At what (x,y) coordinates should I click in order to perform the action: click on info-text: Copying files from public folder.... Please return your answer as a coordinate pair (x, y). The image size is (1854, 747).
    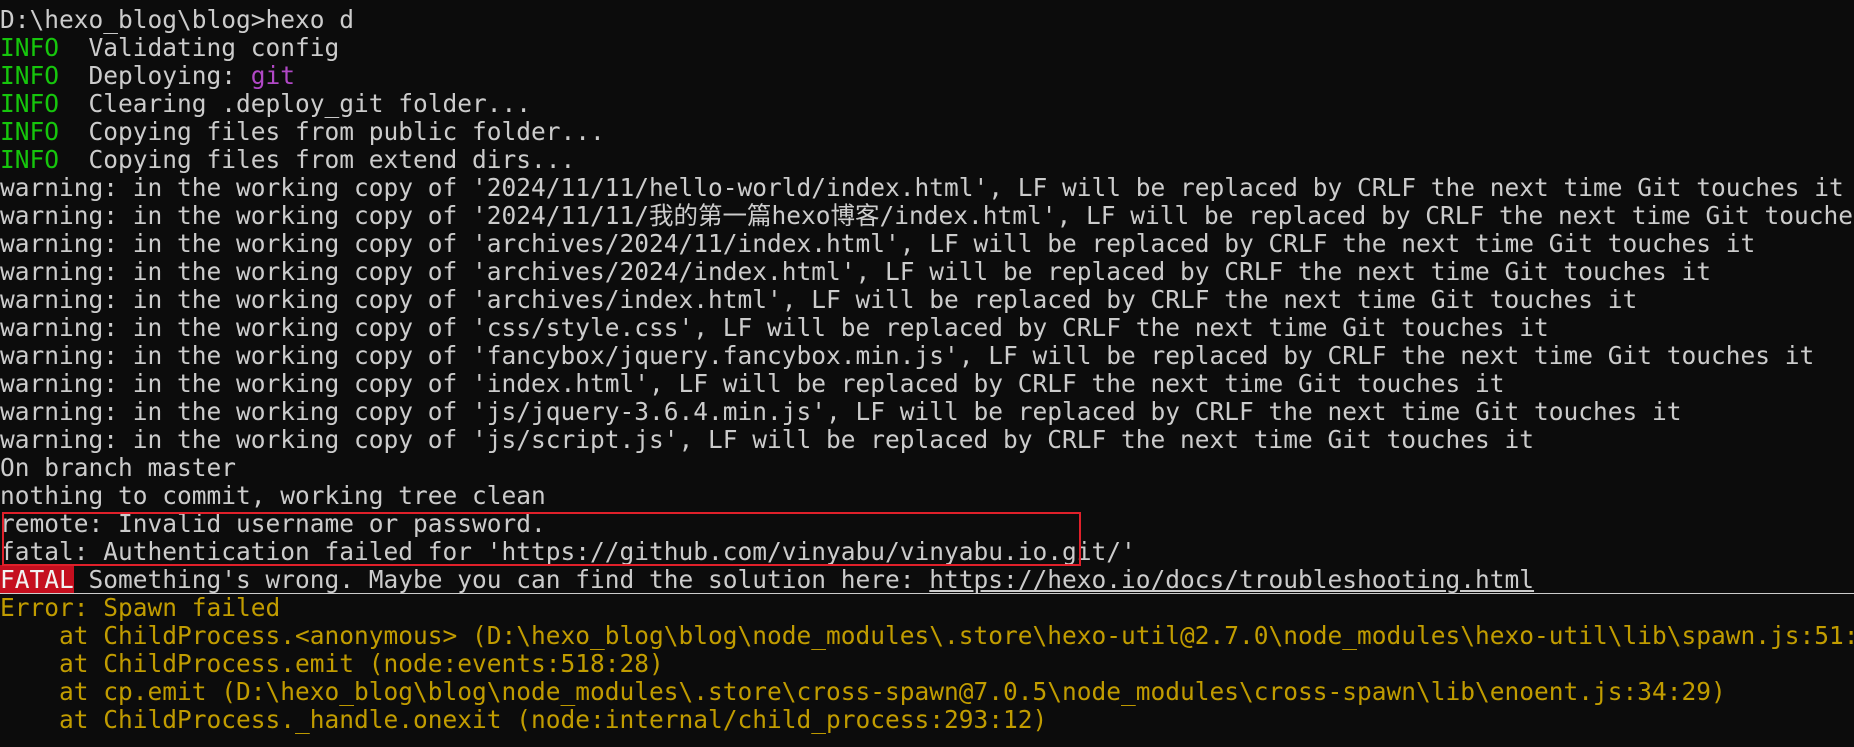
    Looking at the image, I should click on (332, 131).